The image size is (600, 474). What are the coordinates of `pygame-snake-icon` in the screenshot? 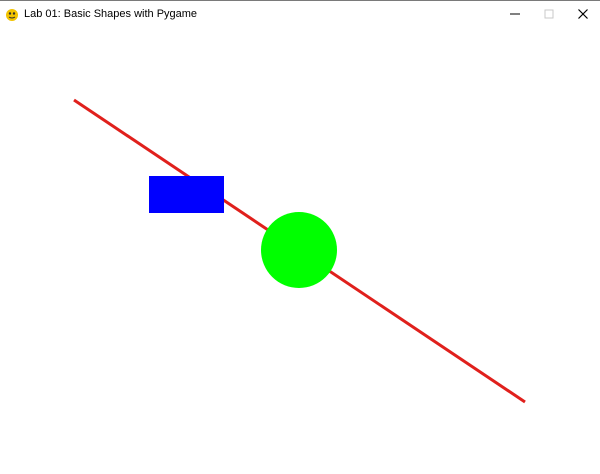 It's located at (12, 14).